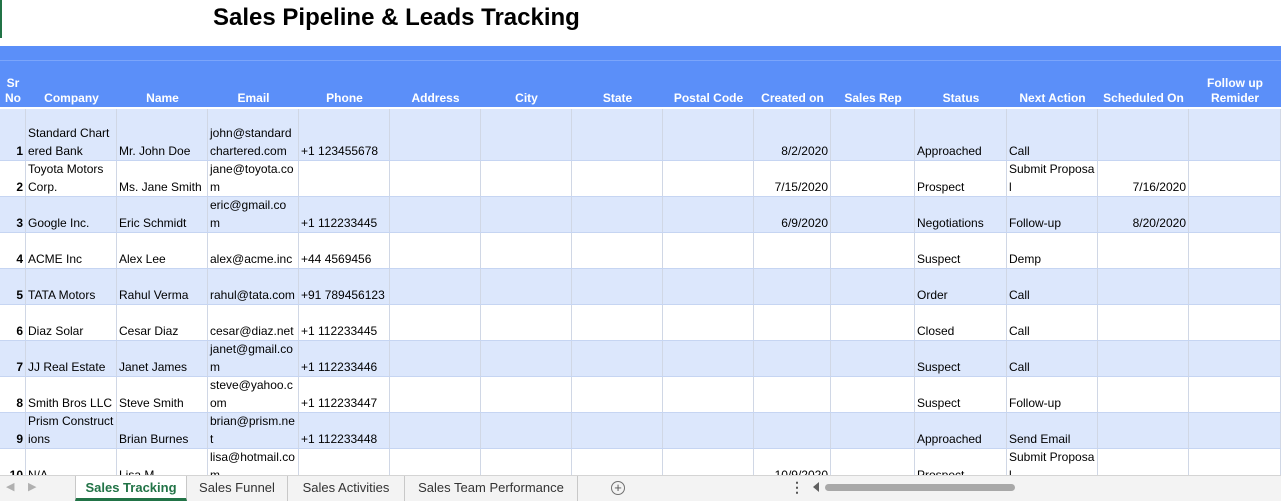  Describe the element at coordinates (253, 214) in the screenshot. I see `cell-email: eric@gmail.com` at that location.